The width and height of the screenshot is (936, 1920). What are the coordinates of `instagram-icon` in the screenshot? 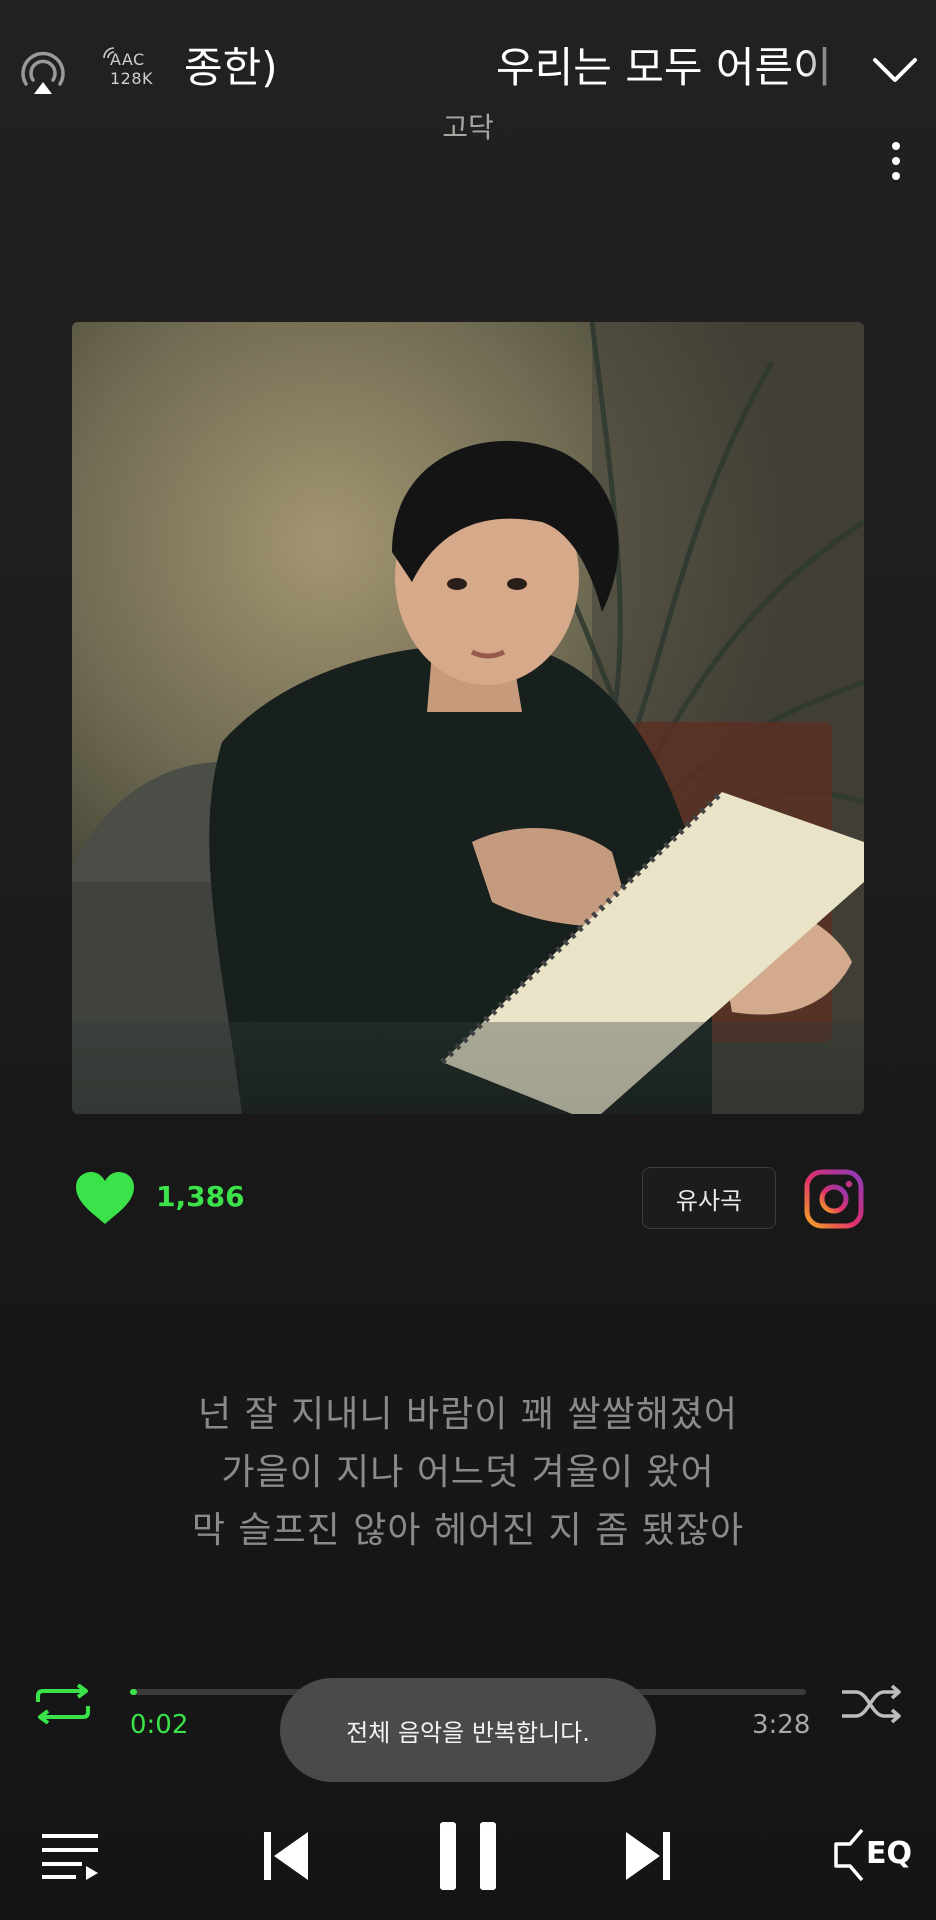 It's located at (834, 1199).